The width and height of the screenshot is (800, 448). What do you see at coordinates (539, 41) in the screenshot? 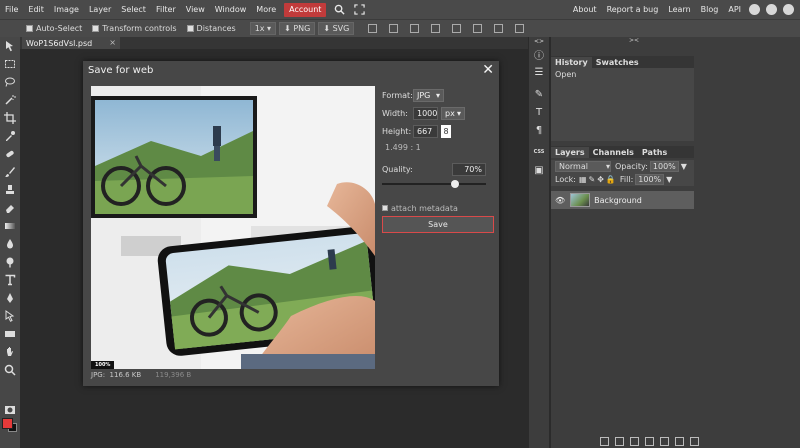
I see `expand-panels-icon: <>` at bounding box center [539, 41].